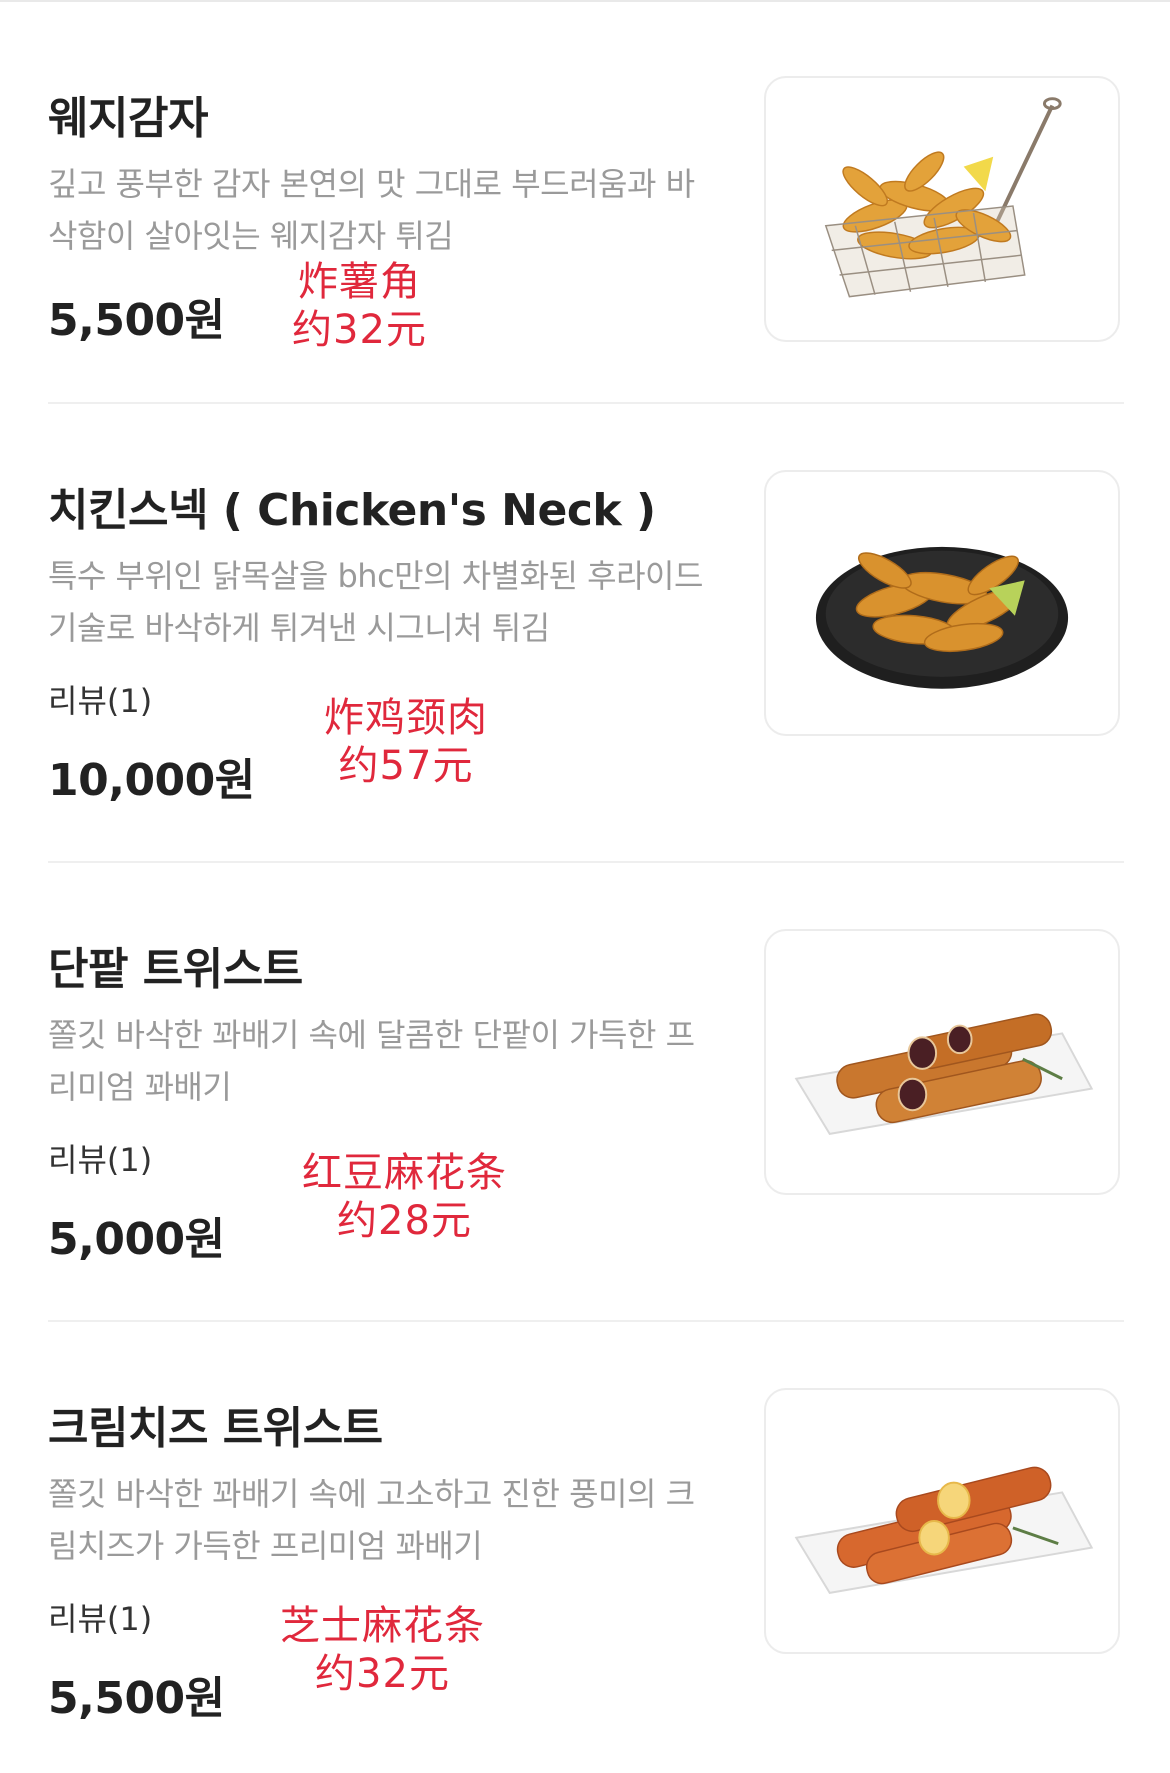  Describe the element at coordinates (406, 766) in the screenshot. I see `annotation-price: 约57元` at that location.